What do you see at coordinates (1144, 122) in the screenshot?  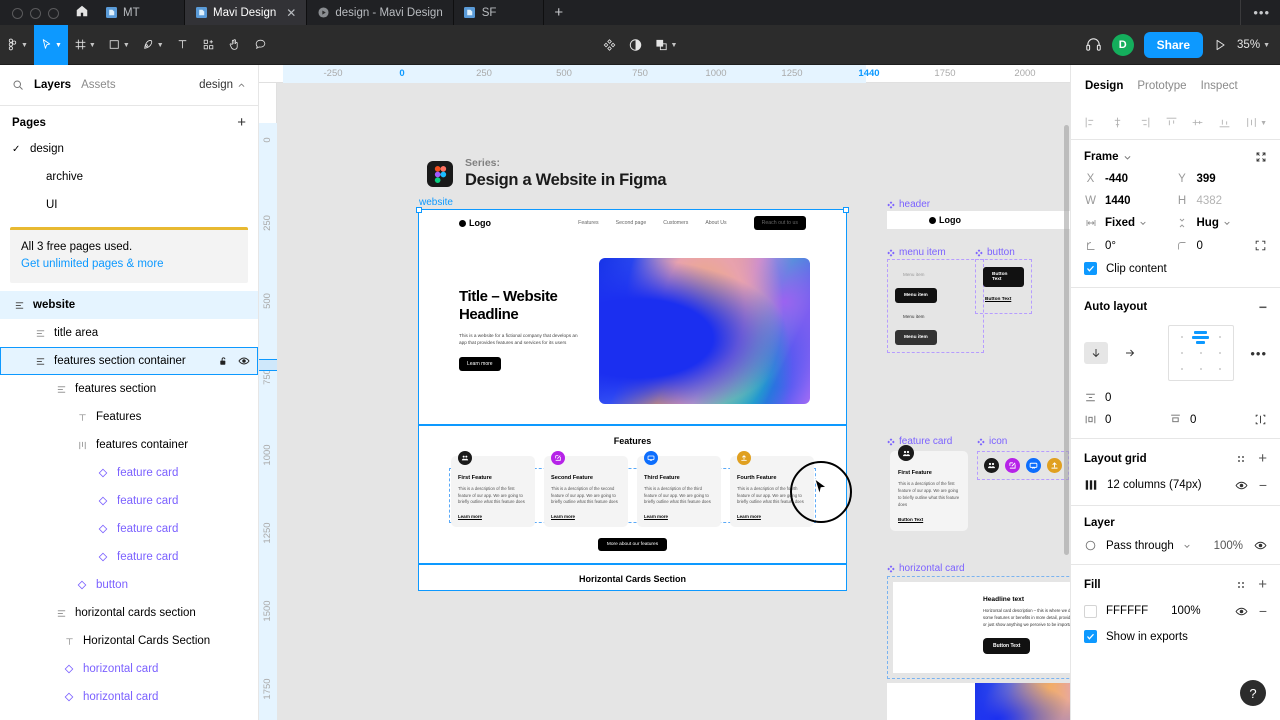 I see `align-right-icon` at bounding box center [1144, 122].